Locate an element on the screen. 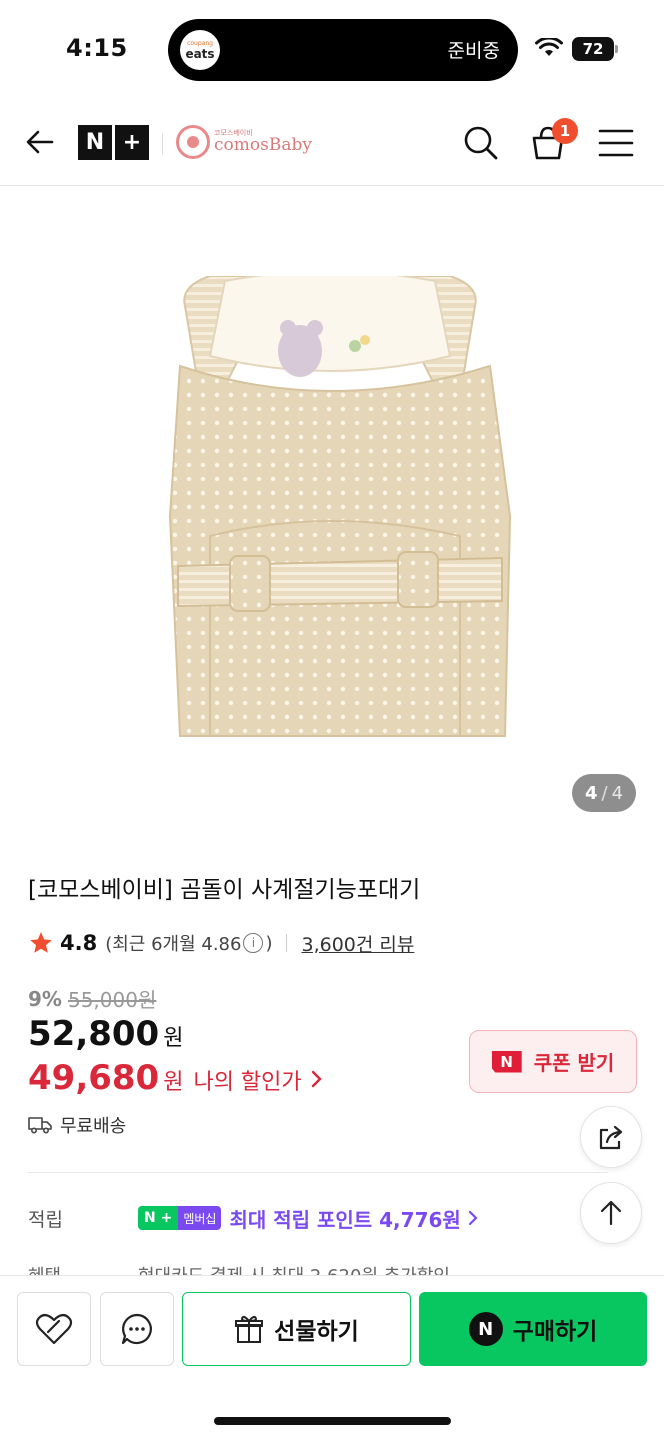 This screenshot has width=664, height=1440. original-price: 55,000원 is located at coordinates (112, 1000).